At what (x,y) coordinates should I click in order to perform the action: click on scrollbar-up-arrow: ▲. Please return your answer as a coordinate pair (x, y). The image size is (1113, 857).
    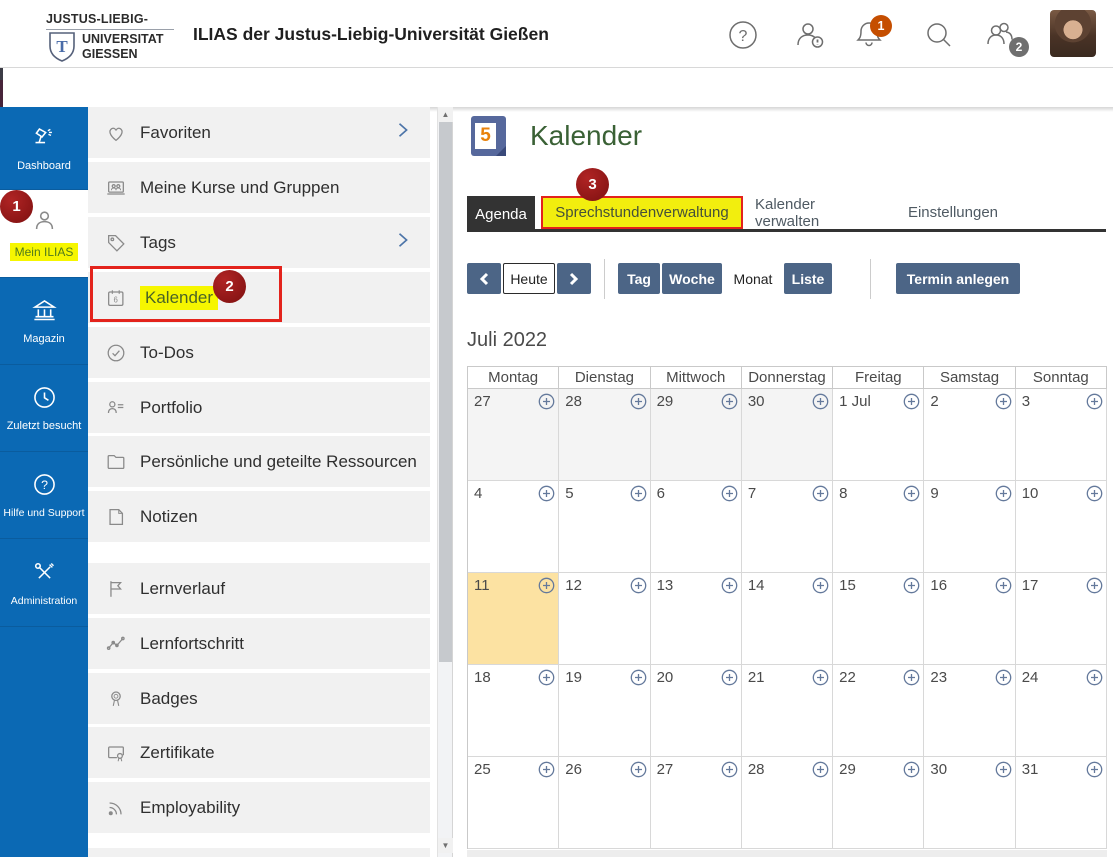
    Looking at the image, I should click on (445, 114).